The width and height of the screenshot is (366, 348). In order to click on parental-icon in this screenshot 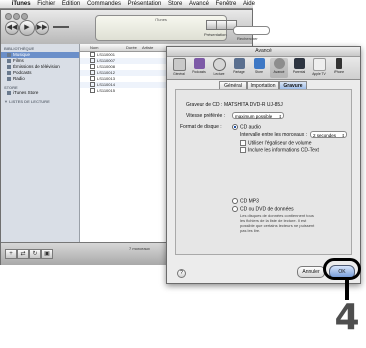, I will do `click(299, 63)`.